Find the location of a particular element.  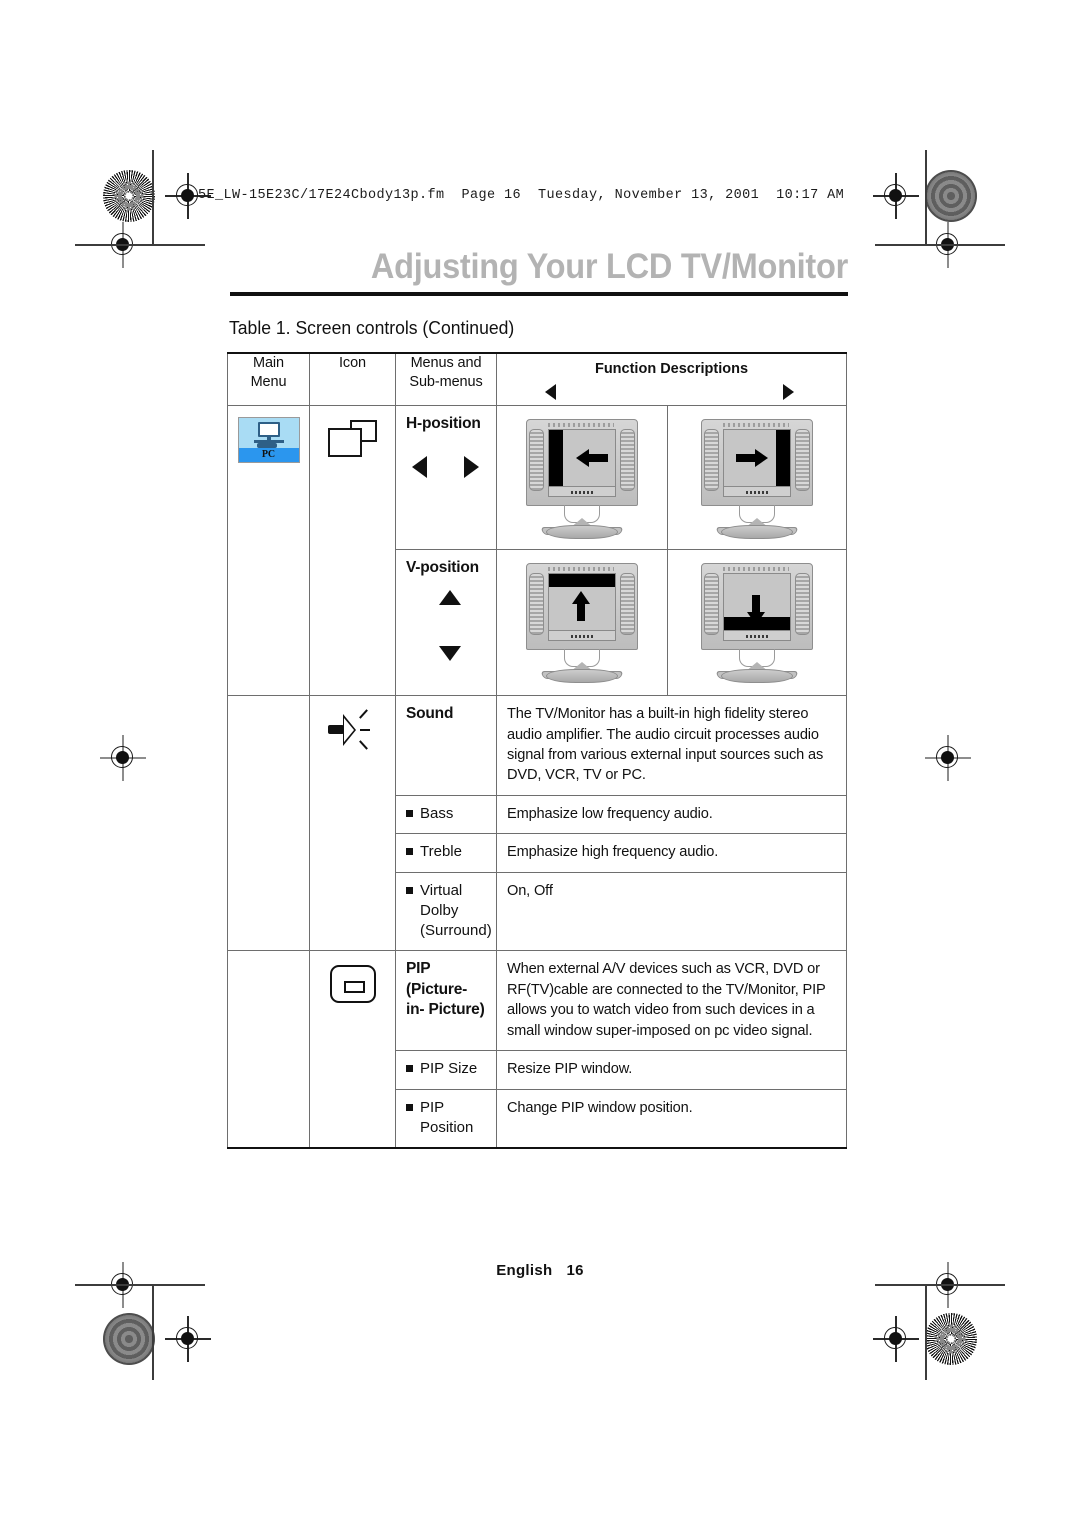

trim-line-left-vertical is located at coordinates (153, 198).